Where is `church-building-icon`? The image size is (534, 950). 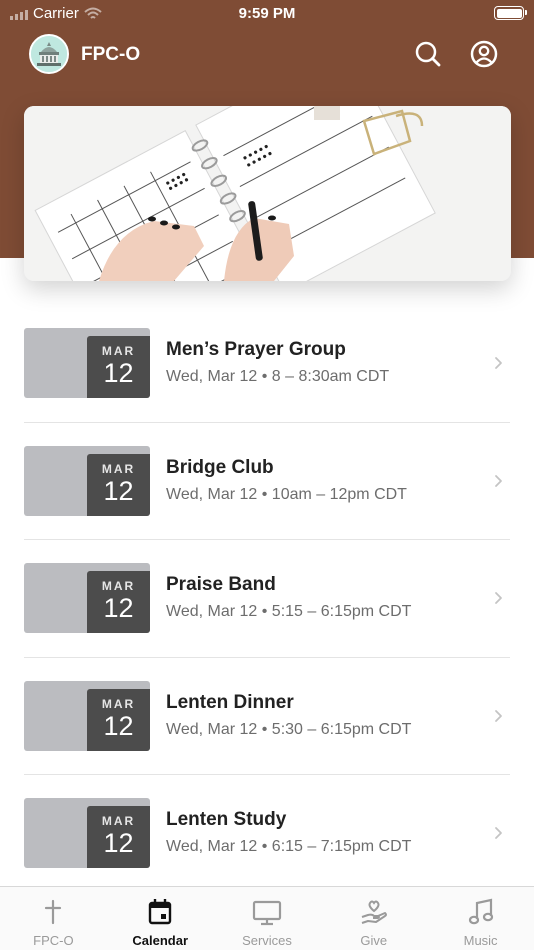
church-building-icon is located at coordinates (49, 54).